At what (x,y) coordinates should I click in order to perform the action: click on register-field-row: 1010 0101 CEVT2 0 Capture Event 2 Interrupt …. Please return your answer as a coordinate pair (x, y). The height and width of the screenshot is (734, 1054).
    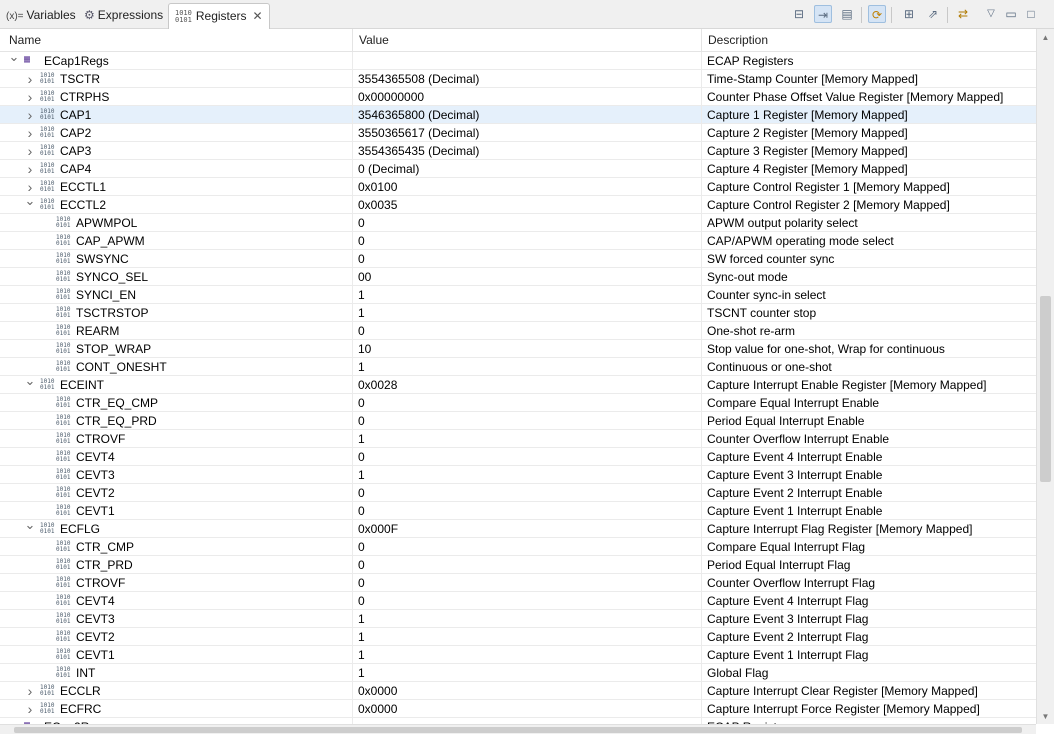
    Looking at the image, I should click on (518, 493).